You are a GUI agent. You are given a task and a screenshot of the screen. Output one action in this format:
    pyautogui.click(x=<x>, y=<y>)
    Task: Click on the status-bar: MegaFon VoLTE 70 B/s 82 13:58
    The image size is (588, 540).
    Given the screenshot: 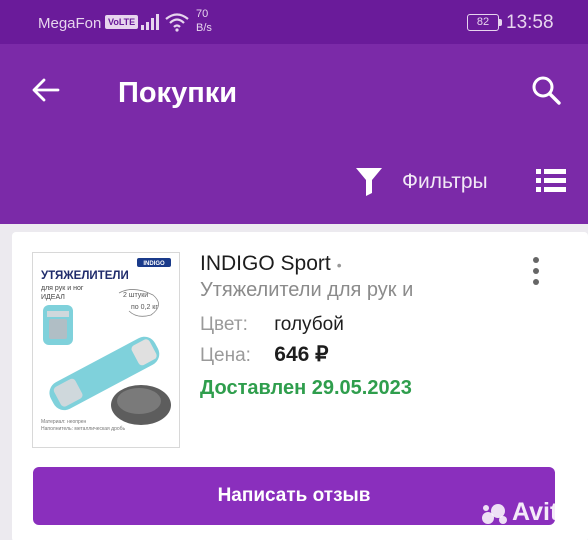 What is the action you would take?
    pyautogui.click(x=294, y=22)
    